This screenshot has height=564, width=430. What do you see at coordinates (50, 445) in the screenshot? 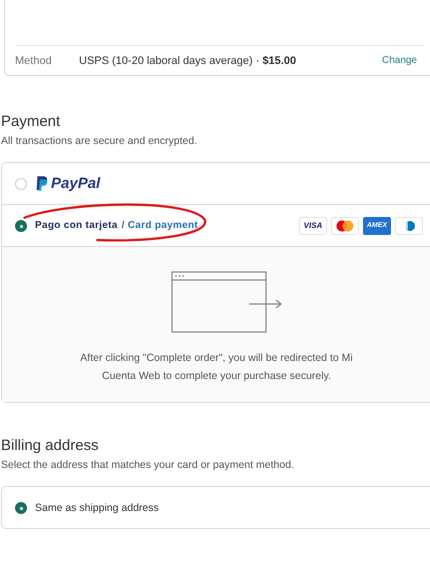
I see `section-title: Billing address` at bounding box center [50, 445].